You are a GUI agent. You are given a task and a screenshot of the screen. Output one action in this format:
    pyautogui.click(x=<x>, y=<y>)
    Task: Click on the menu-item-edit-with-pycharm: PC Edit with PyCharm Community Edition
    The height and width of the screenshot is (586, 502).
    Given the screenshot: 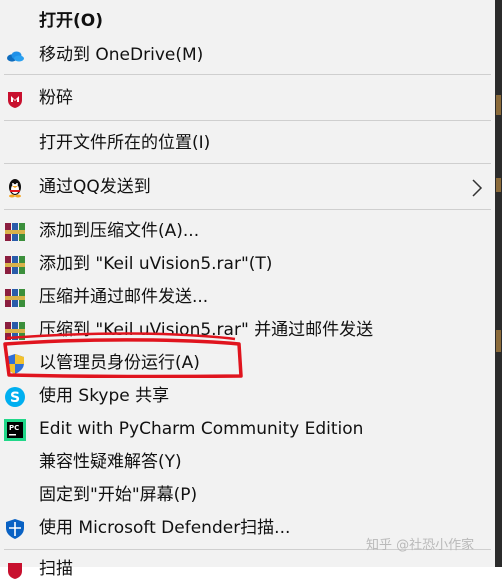 What is the action you would take?
    pyautogui.click(x=247, y=429)
    